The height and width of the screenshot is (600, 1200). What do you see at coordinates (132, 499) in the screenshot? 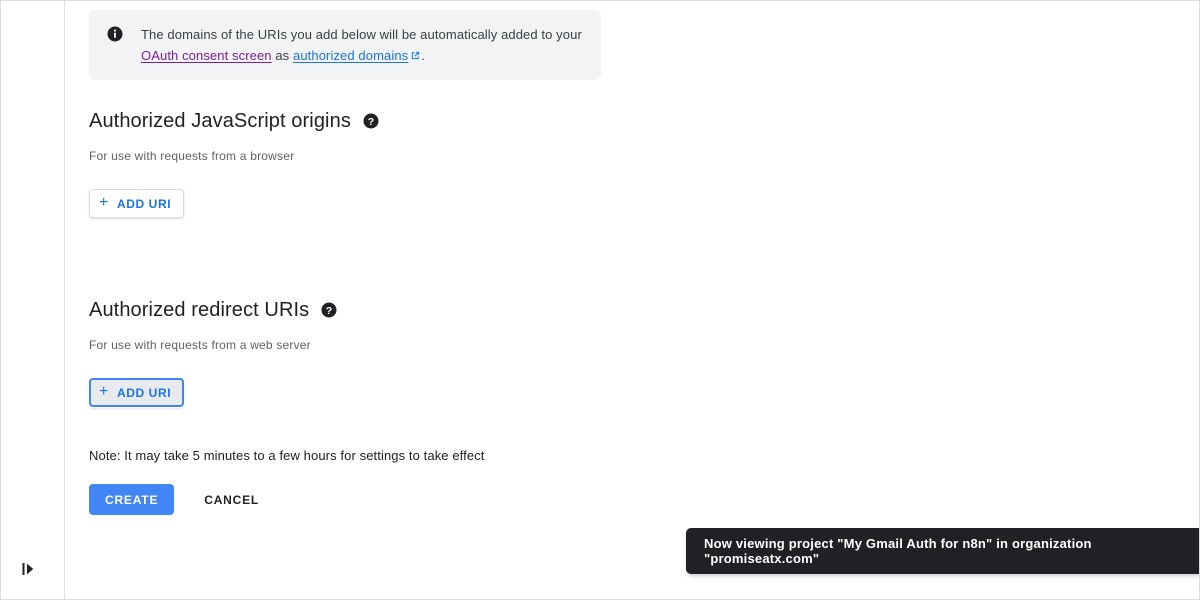
I see `create-button: CREATE` at bounding box center [132, 499].